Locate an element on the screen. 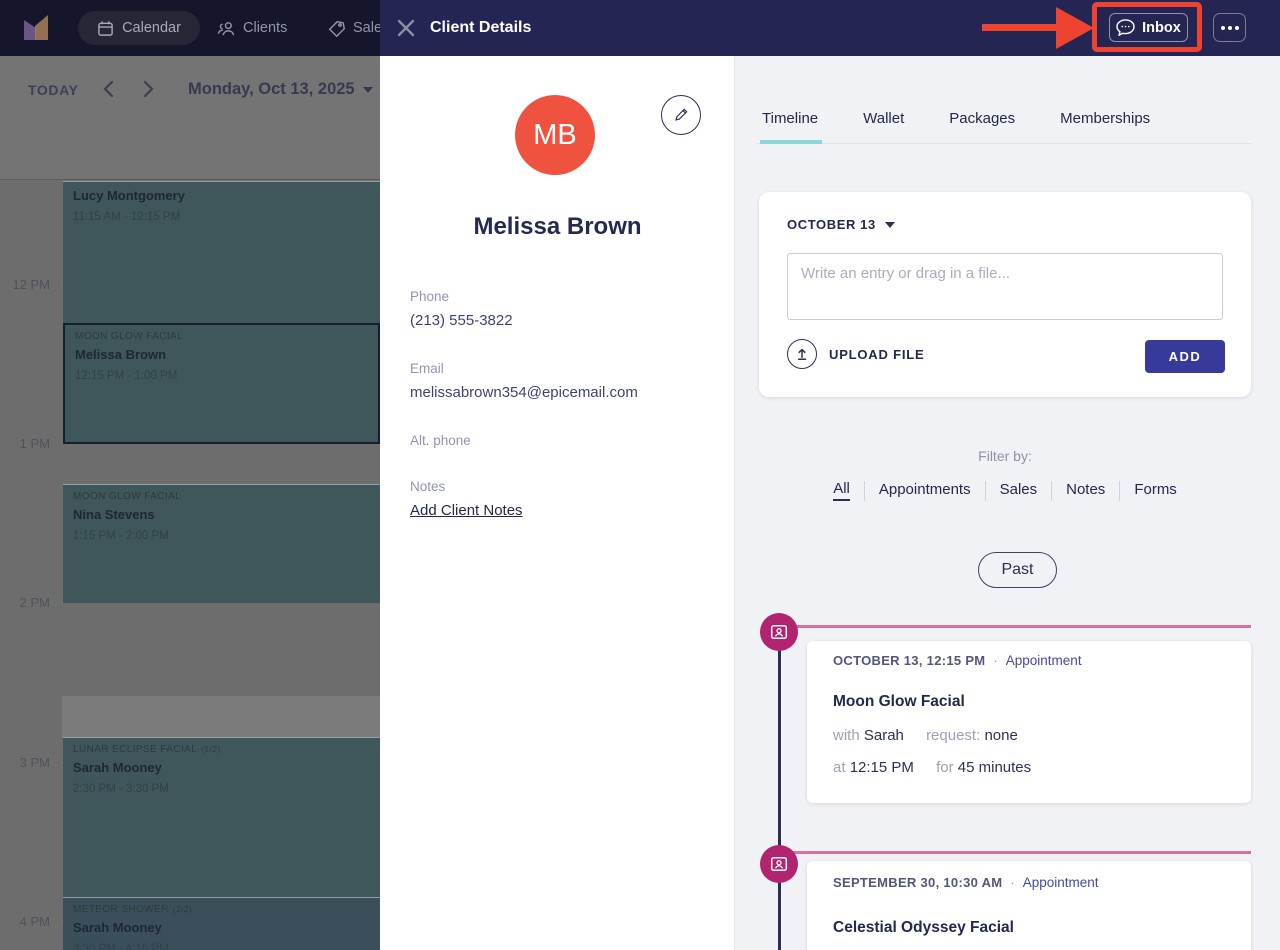 The height and width of the screenshot is (950, 1280). nav-tab-clients: Clients is located at coordinates (252, 28).